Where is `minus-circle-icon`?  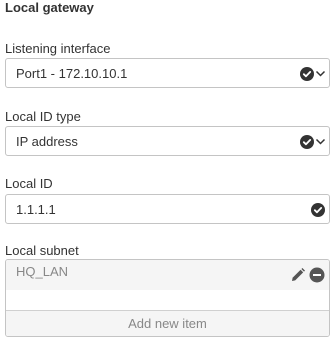 minus-circle-icon is located at coordinates (317, 275).